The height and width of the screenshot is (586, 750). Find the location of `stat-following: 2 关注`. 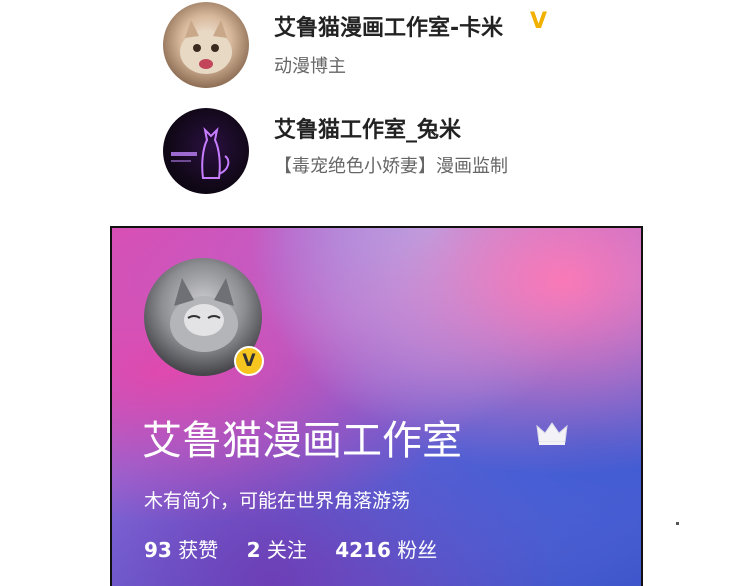

stat-following: 2 关注 is located at coordinates (277, 550).